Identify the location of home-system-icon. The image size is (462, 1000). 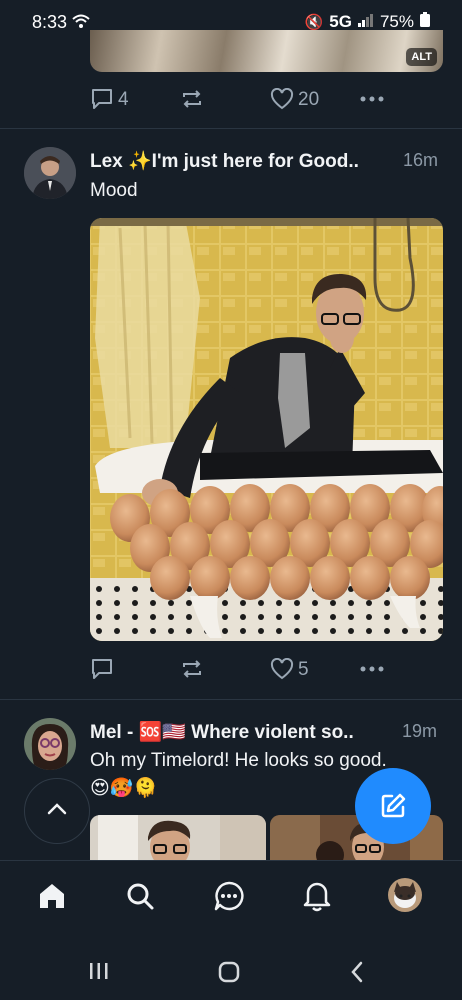
(229, 972).